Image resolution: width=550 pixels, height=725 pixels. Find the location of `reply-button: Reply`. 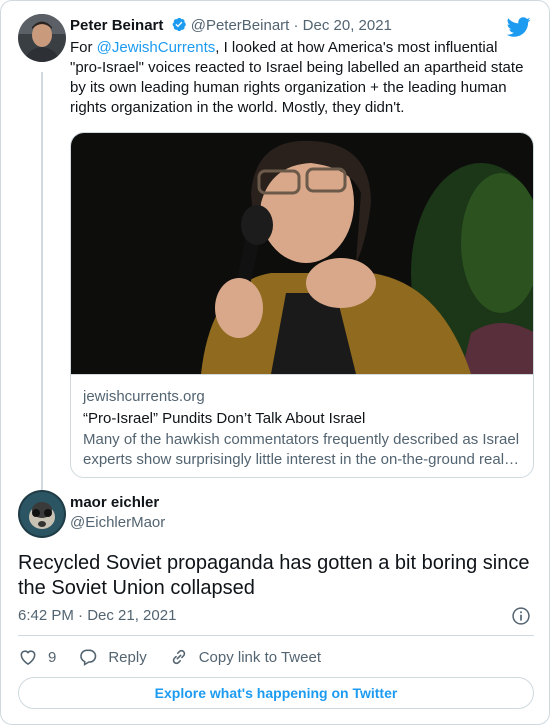

reply-button: Reply is located at coordinates (112, 657).